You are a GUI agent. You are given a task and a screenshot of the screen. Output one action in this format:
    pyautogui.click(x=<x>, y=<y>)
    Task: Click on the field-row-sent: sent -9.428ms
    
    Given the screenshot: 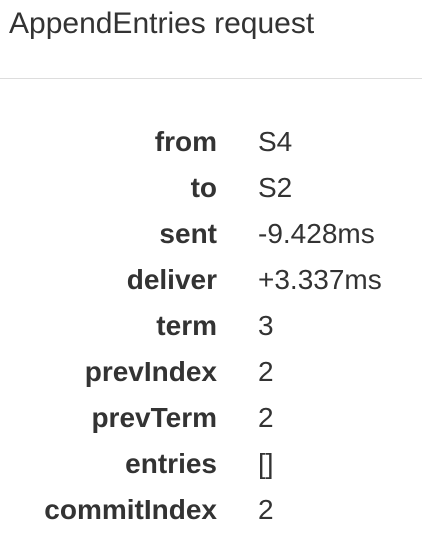 What is the action you would take?
    pyautogui.click(x=211, y=234)
    